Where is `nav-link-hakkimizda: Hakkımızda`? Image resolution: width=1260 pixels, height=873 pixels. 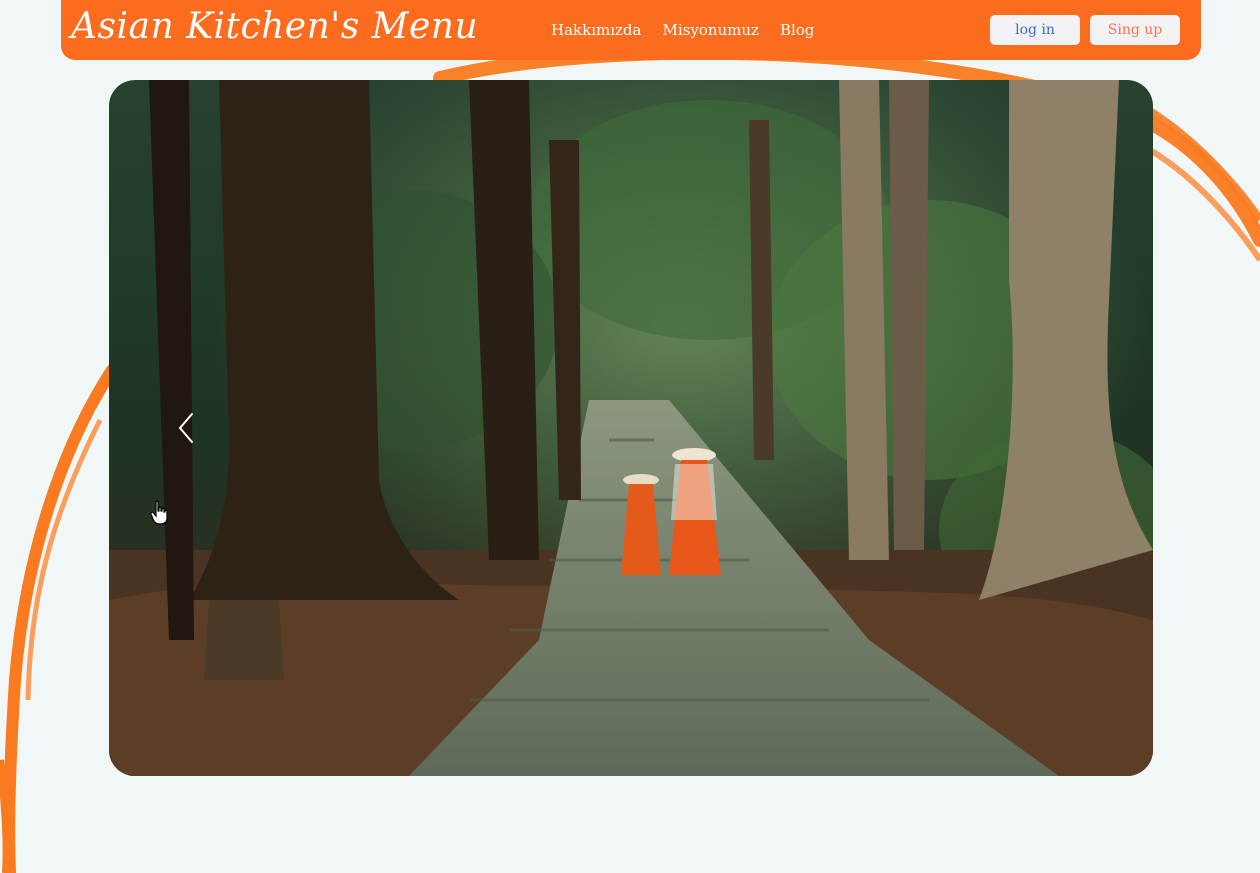
nav-link-hakkimizda: Hakkımızda is located at coordinates (596, 30).